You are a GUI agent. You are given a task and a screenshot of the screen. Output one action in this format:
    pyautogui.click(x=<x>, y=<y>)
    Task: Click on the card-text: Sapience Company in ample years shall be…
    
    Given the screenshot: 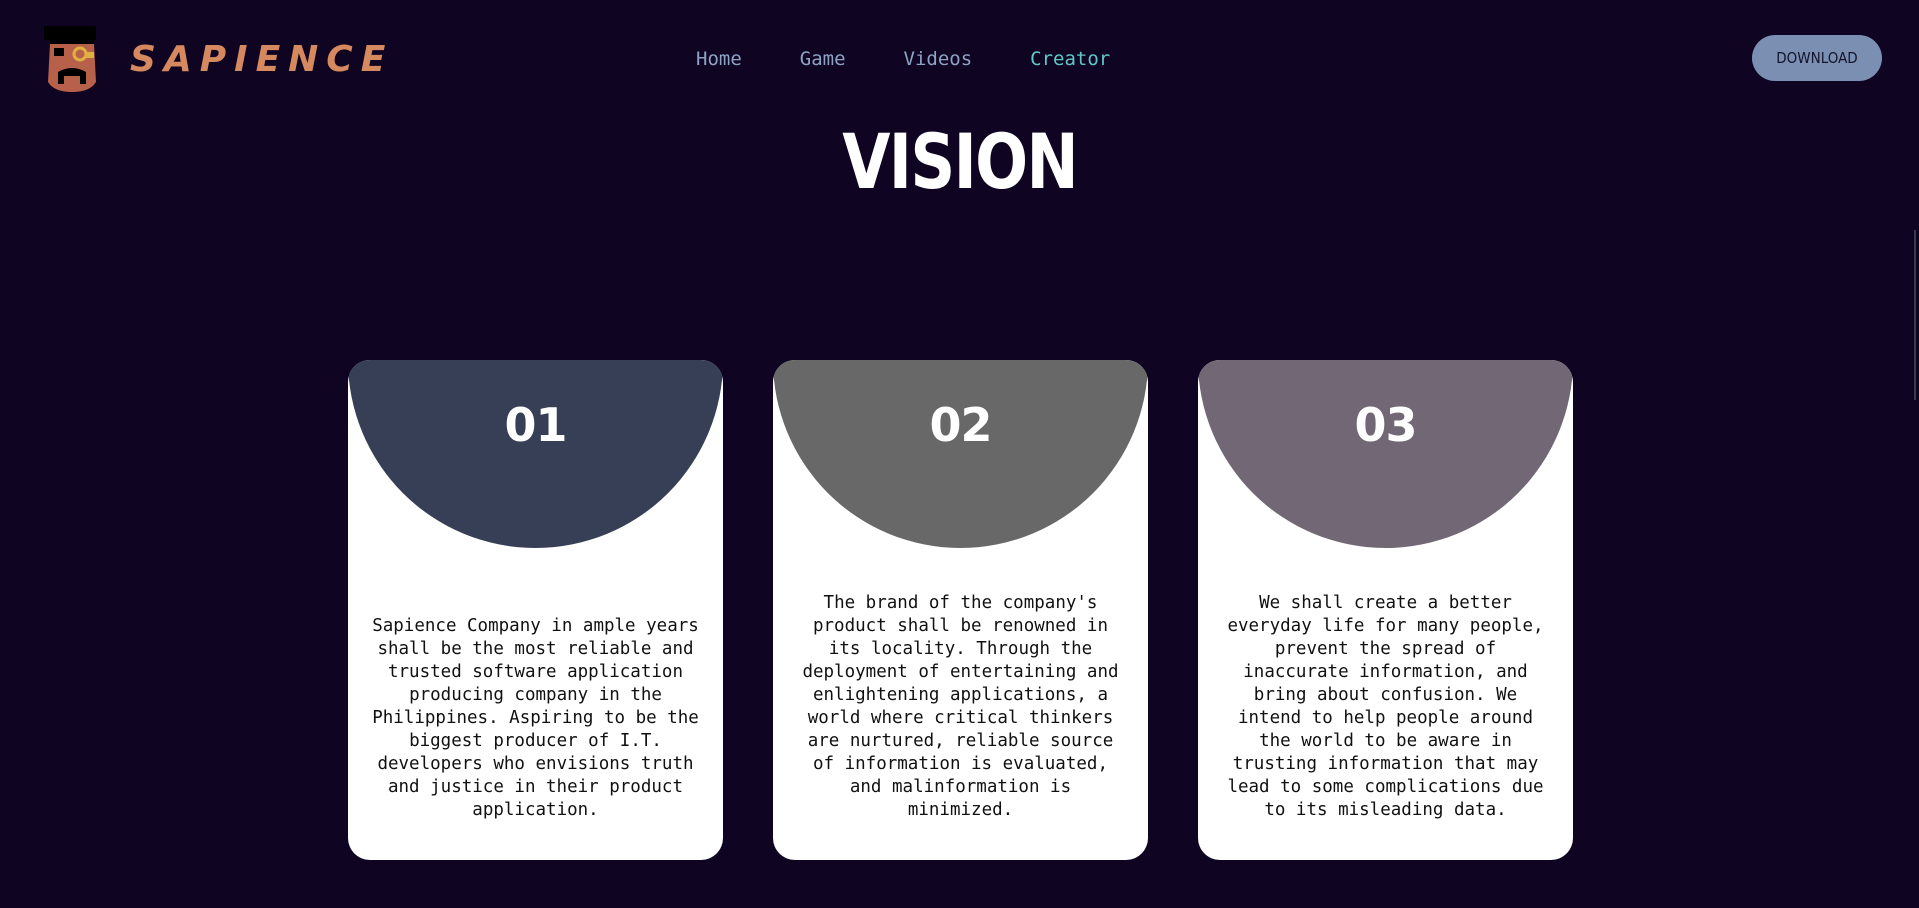 What is the action you would take?
    pyautogui.click(x=535, y=718)
    